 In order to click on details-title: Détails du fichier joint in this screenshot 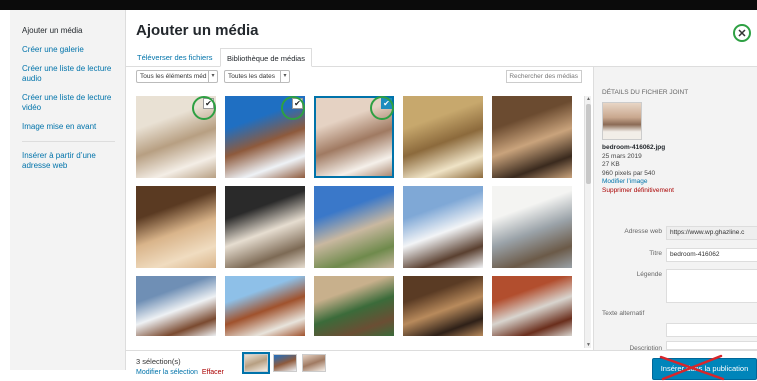, I will do `click(645, 92)`.